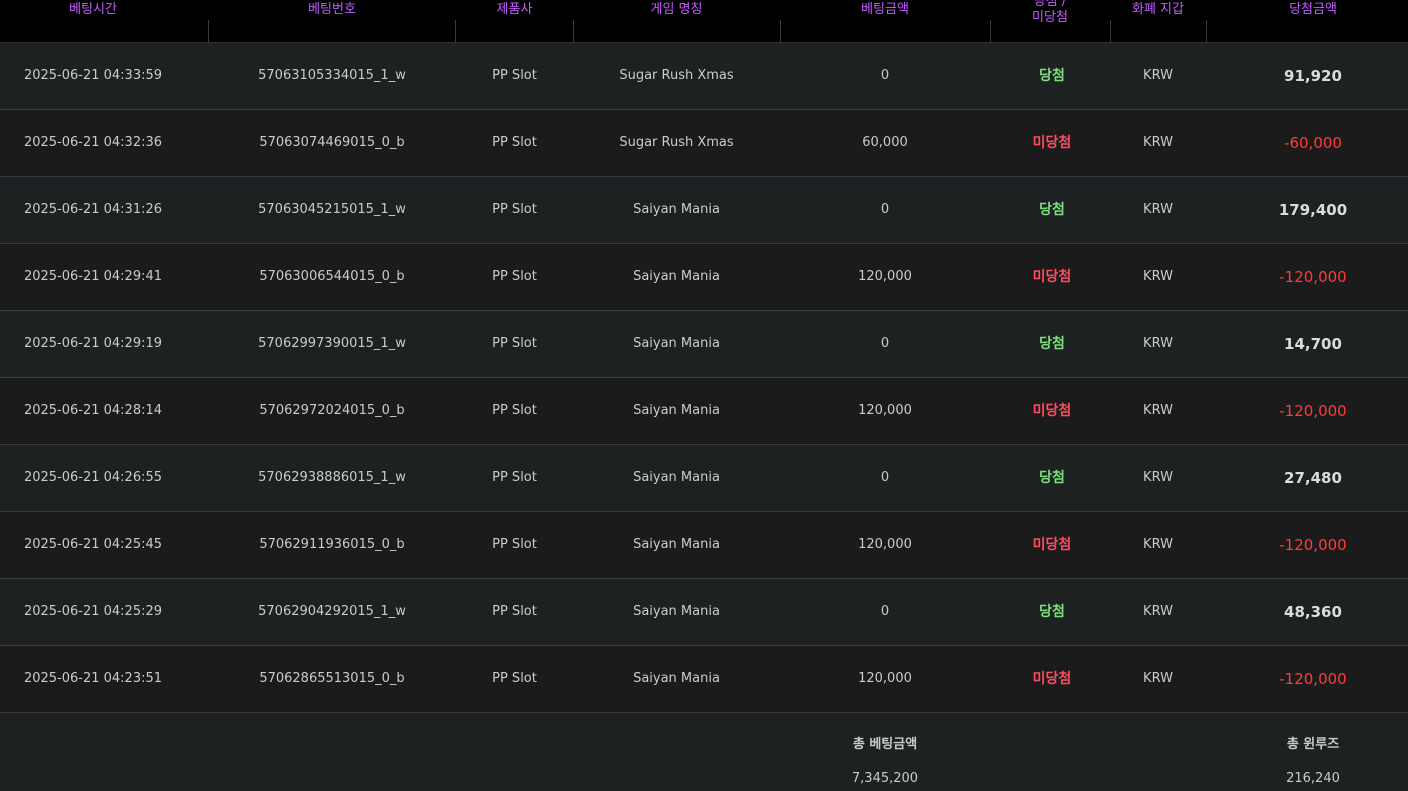  I want to click on bet-time-cell: 2025-06-21 04:33:59, so click(93, 75).